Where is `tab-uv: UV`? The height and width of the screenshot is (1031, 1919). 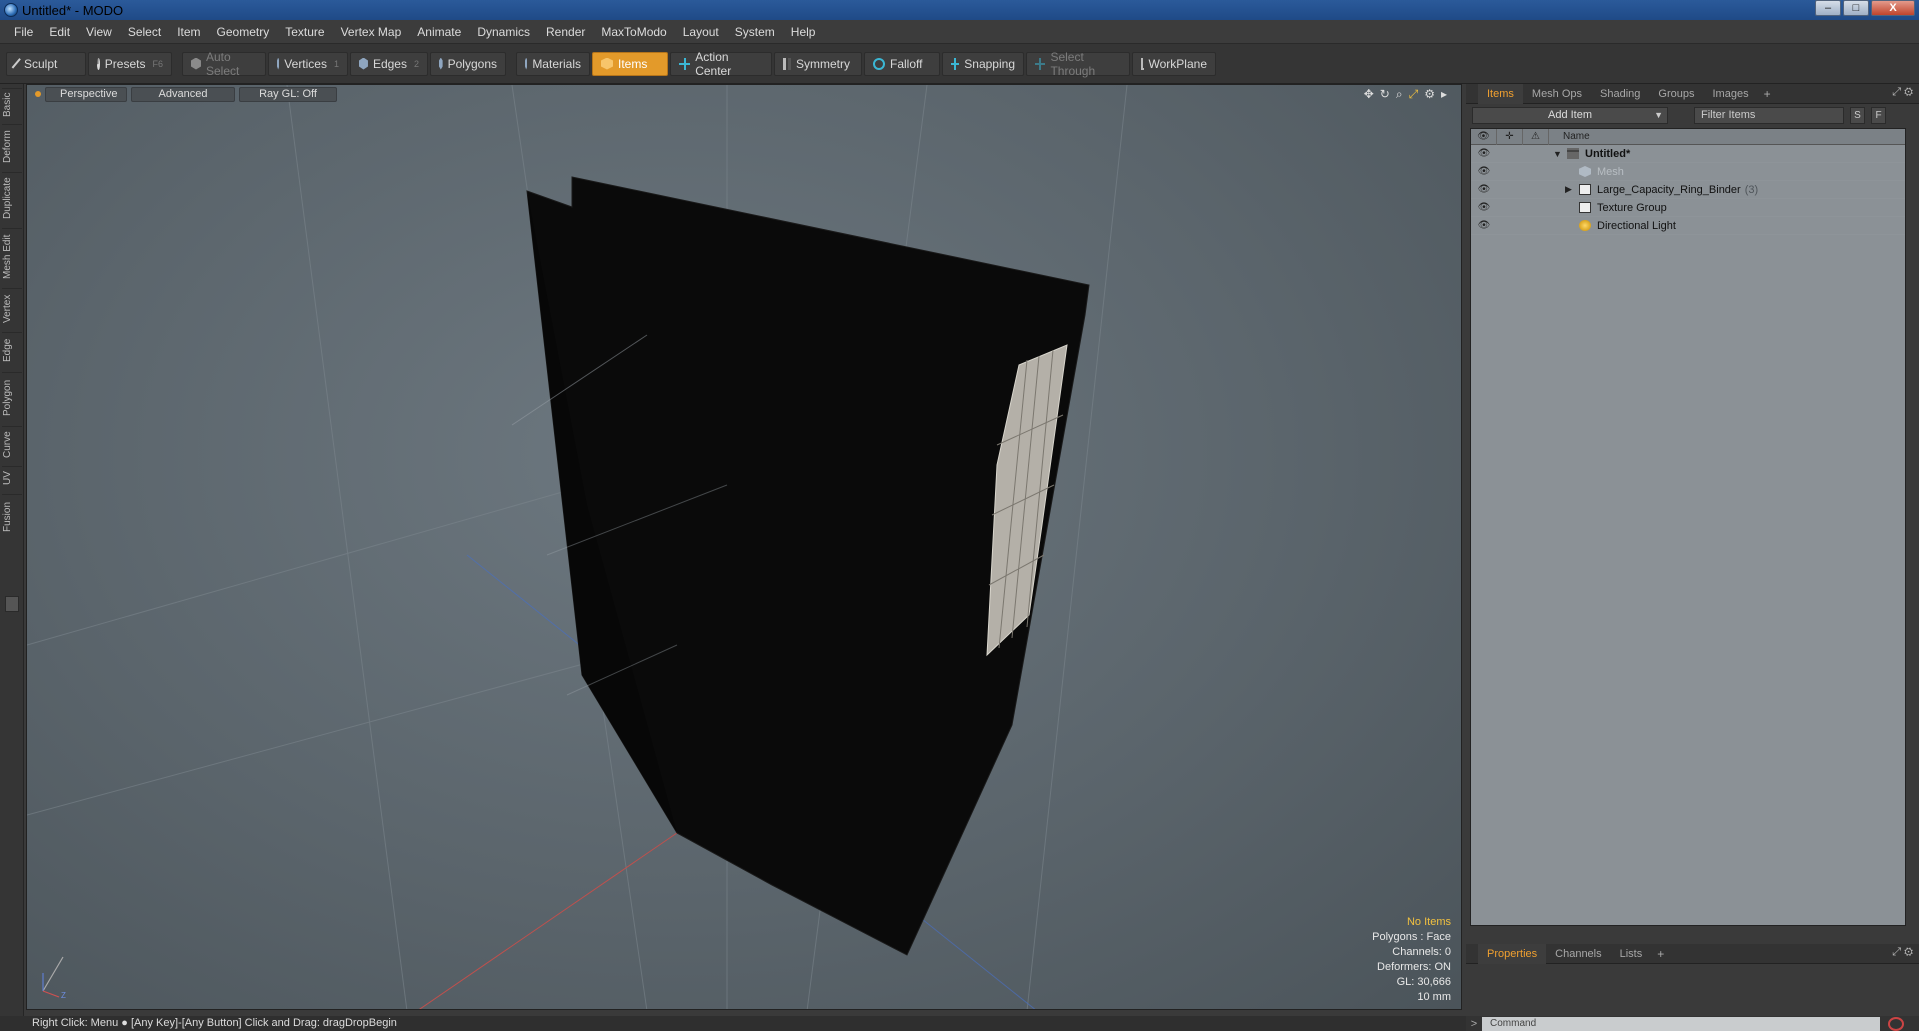 tab-uv: UV is located at coordinates (12, 478).